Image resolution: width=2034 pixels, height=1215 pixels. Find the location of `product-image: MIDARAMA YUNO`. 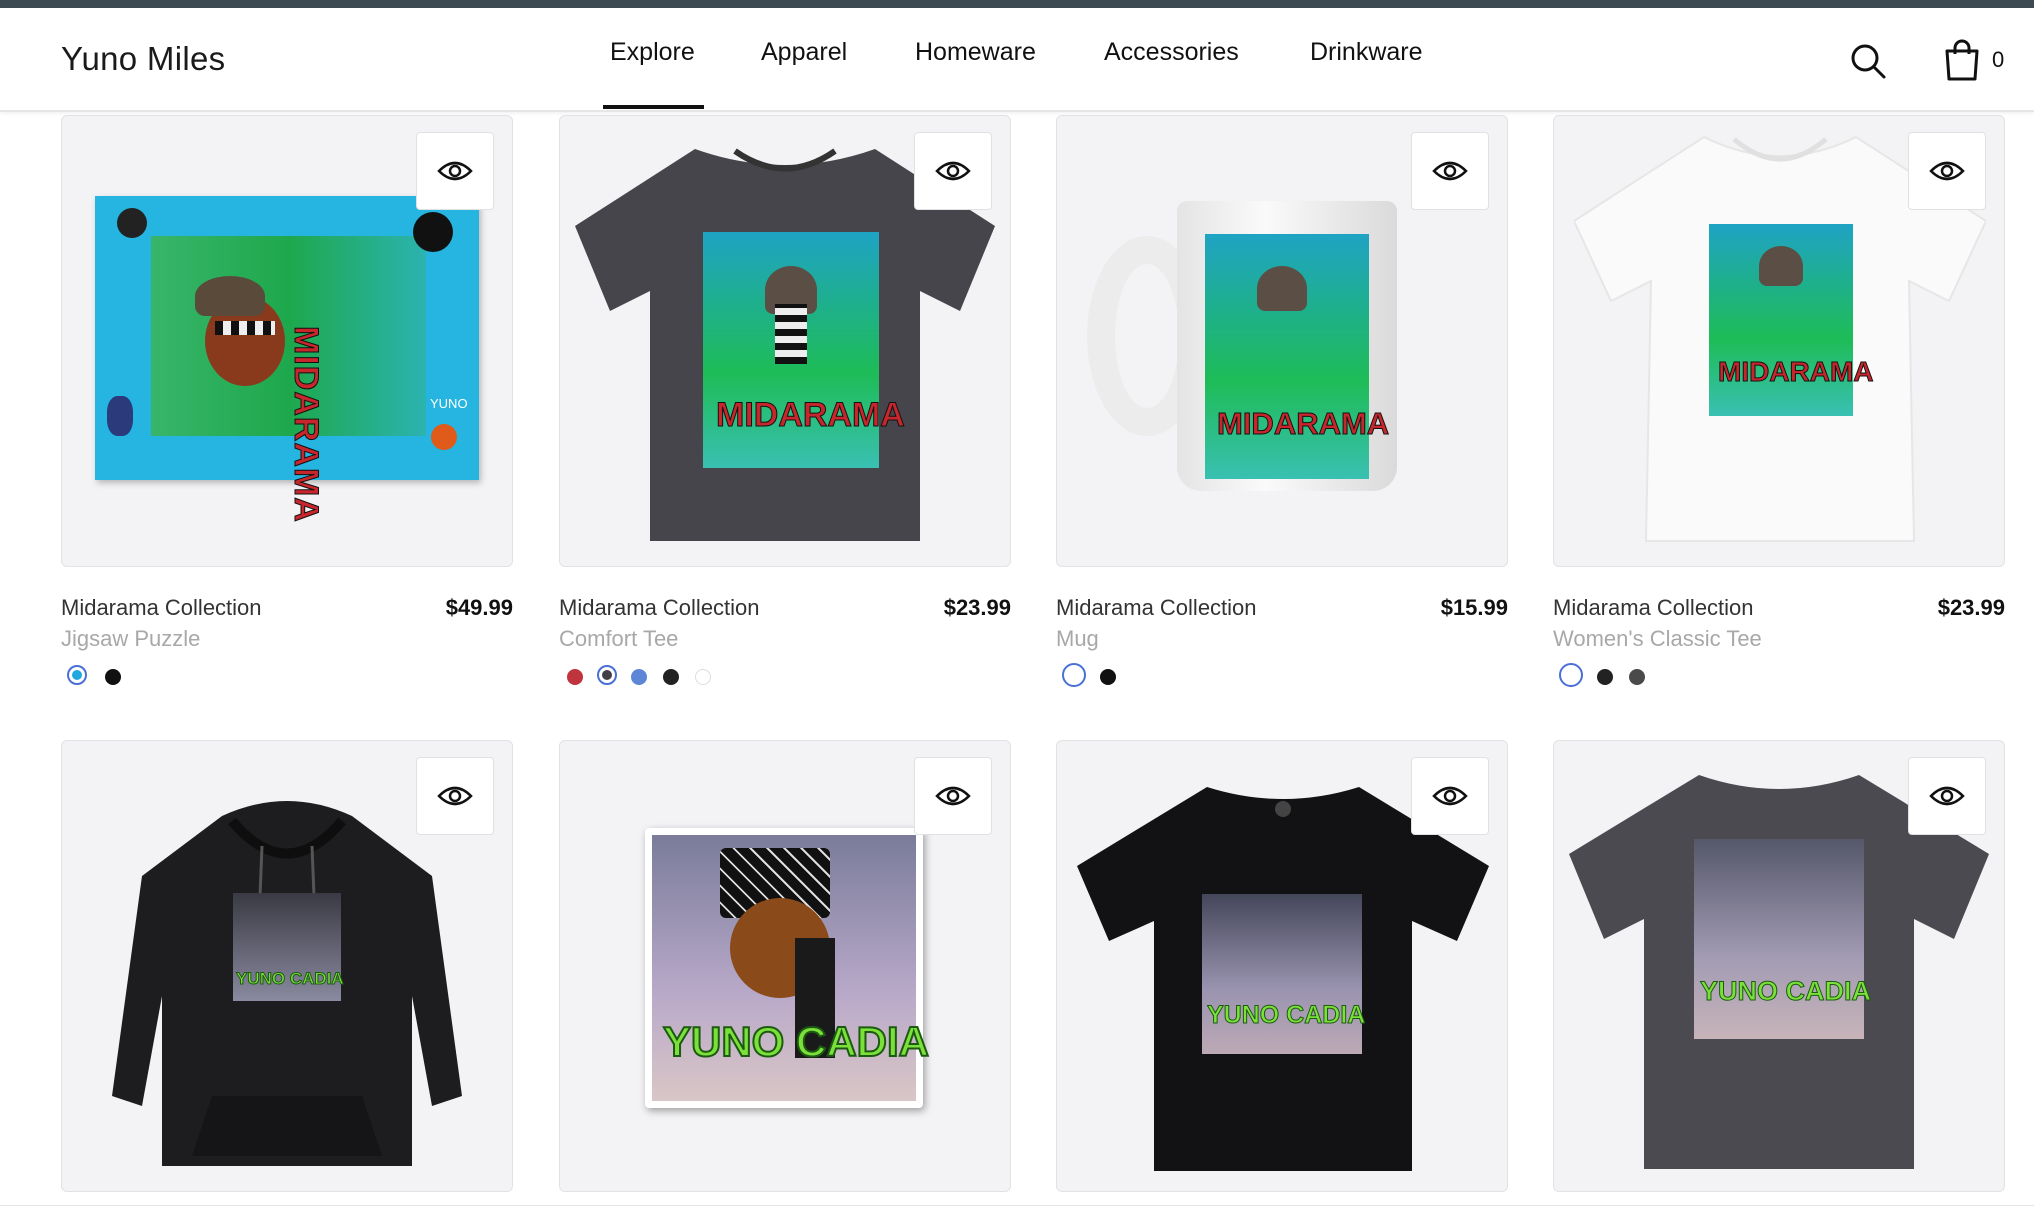

product-image: MIDARAMA YUNO is located at coordinates (287, 341).